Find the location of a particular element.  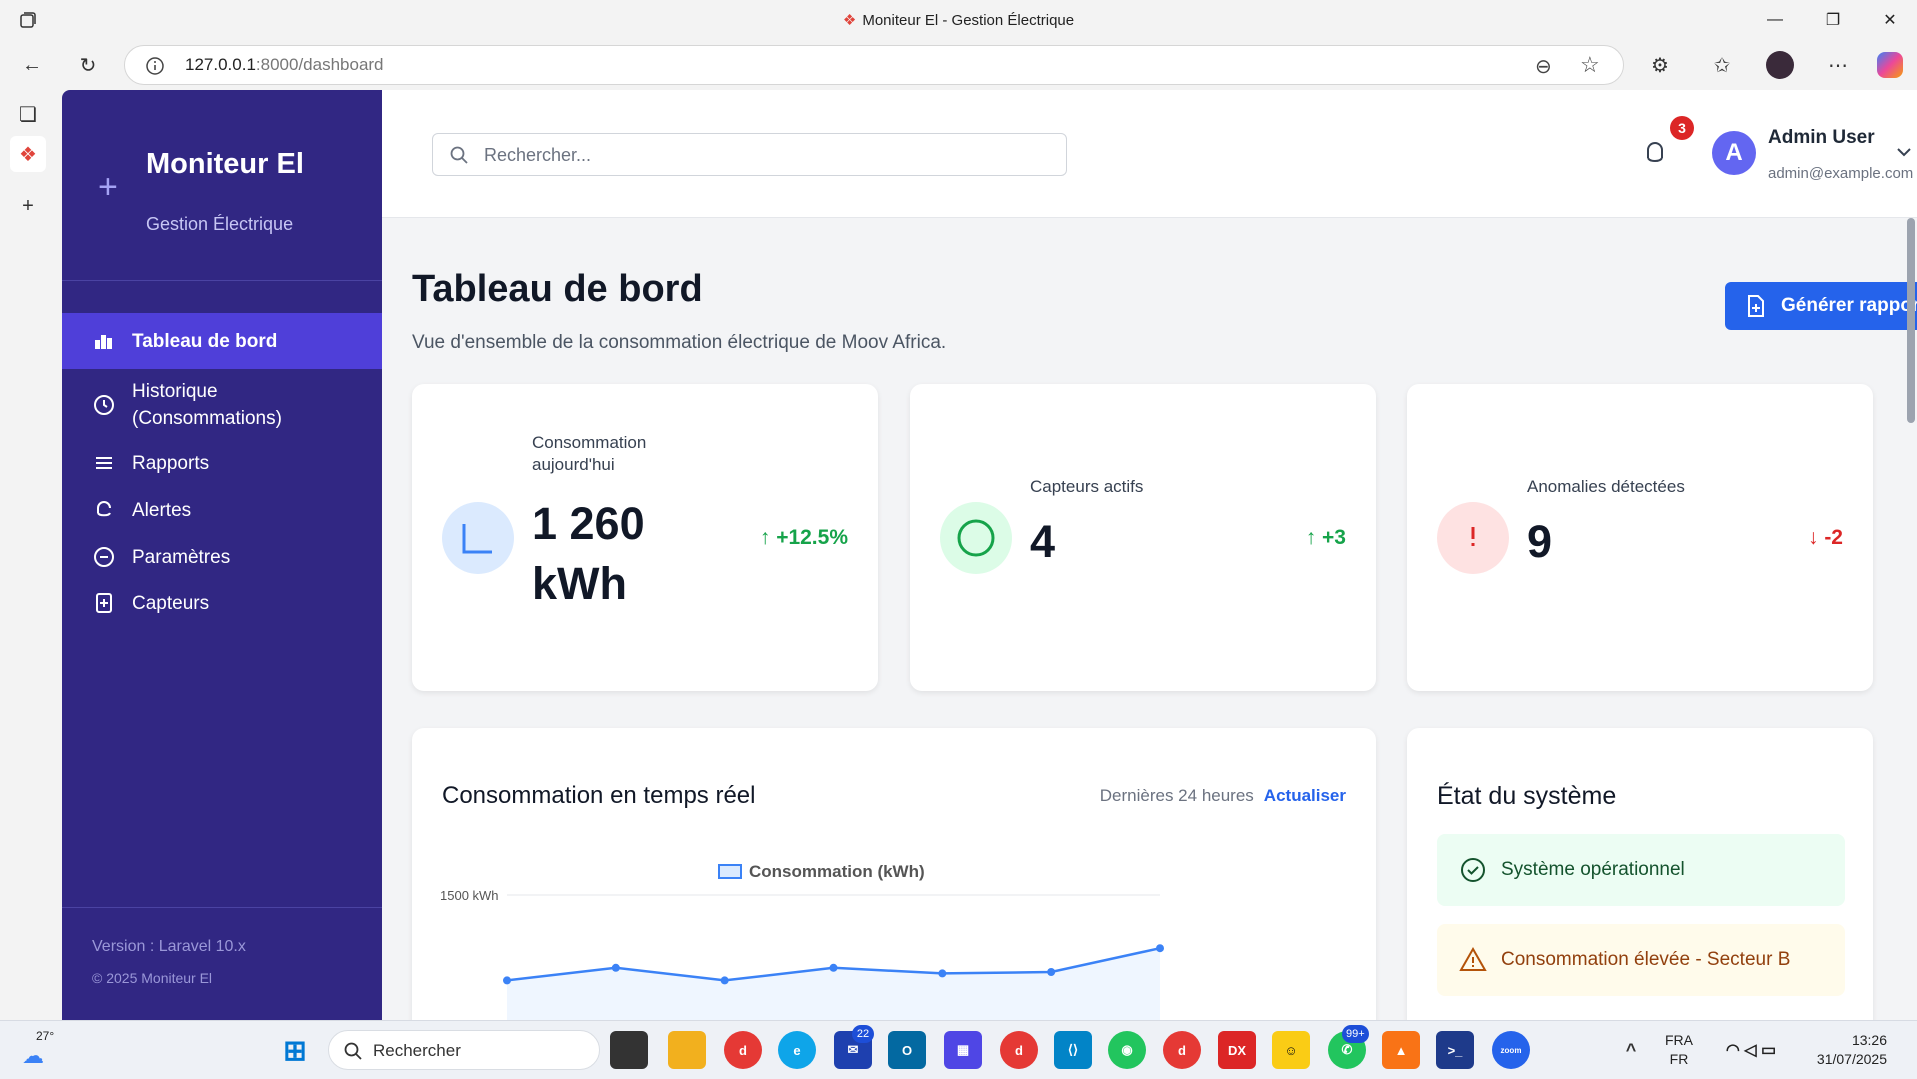

sidebar-item-sensors: Capteurs is located at coordinates (222, 603).